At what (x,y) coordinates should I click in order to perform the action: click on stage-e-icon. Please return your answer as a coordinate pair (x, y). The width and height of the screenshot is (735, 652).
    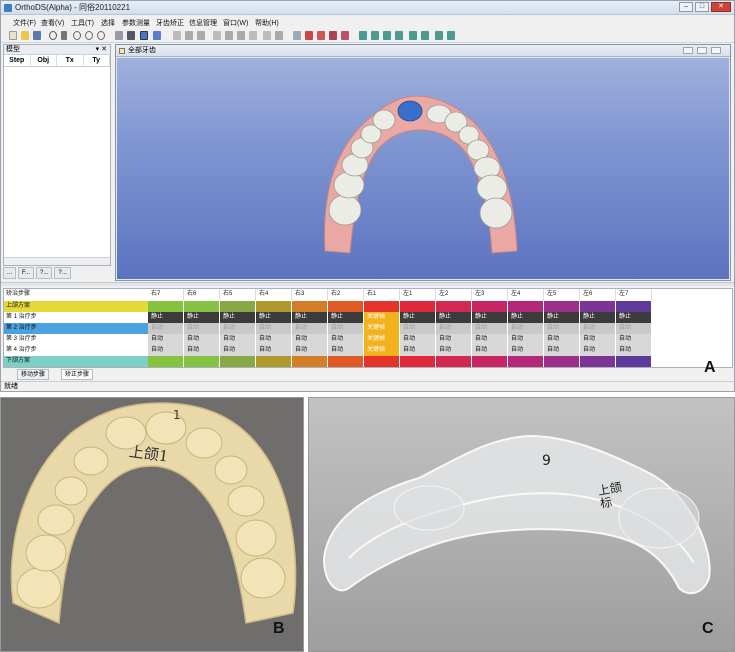
    Looking at the image, I should click on (413, 35).